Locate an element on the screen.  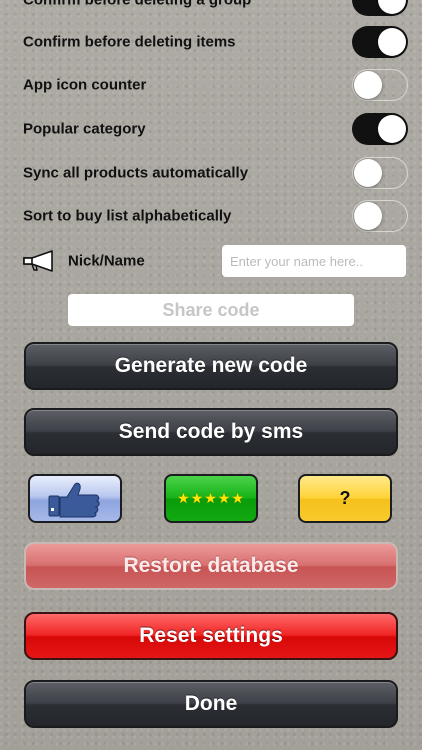
setting-label: Confirm before deleting items is located at coordinates (129, 42).